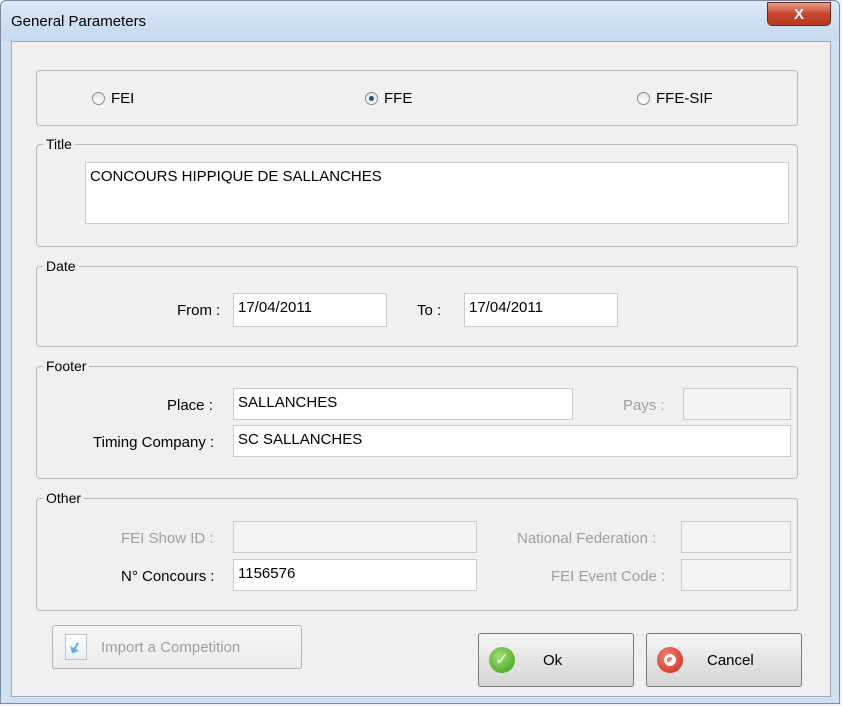 The image size is (842, 706). I want to click on radio-ffe-sif: FFE-SIF, so click(675, 98).